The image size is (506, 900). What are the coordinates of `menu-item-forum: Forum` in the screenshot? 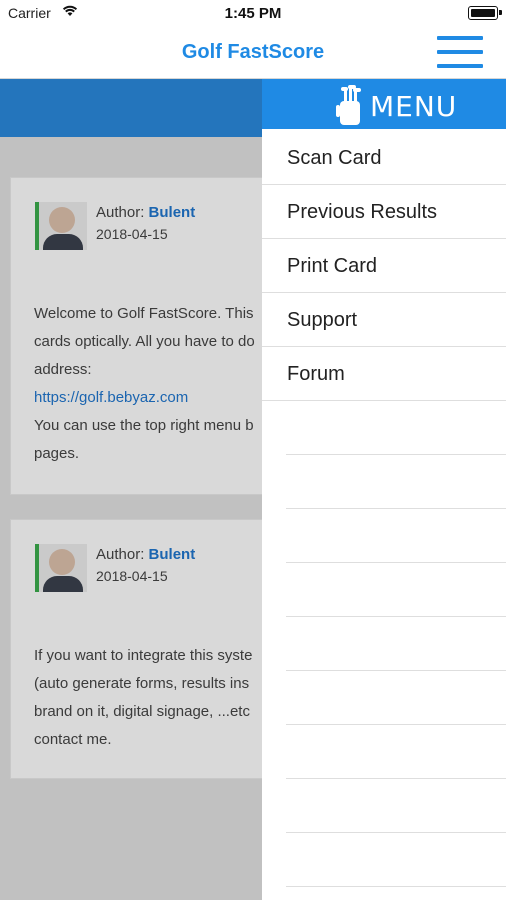 It's located at (384, 374).